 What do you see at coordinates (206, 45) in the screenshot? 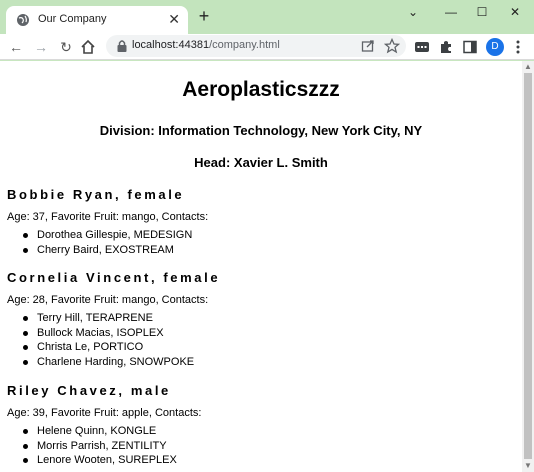
I see `url-text: localhost:44381/company.html` at bounding box center [206, 45].